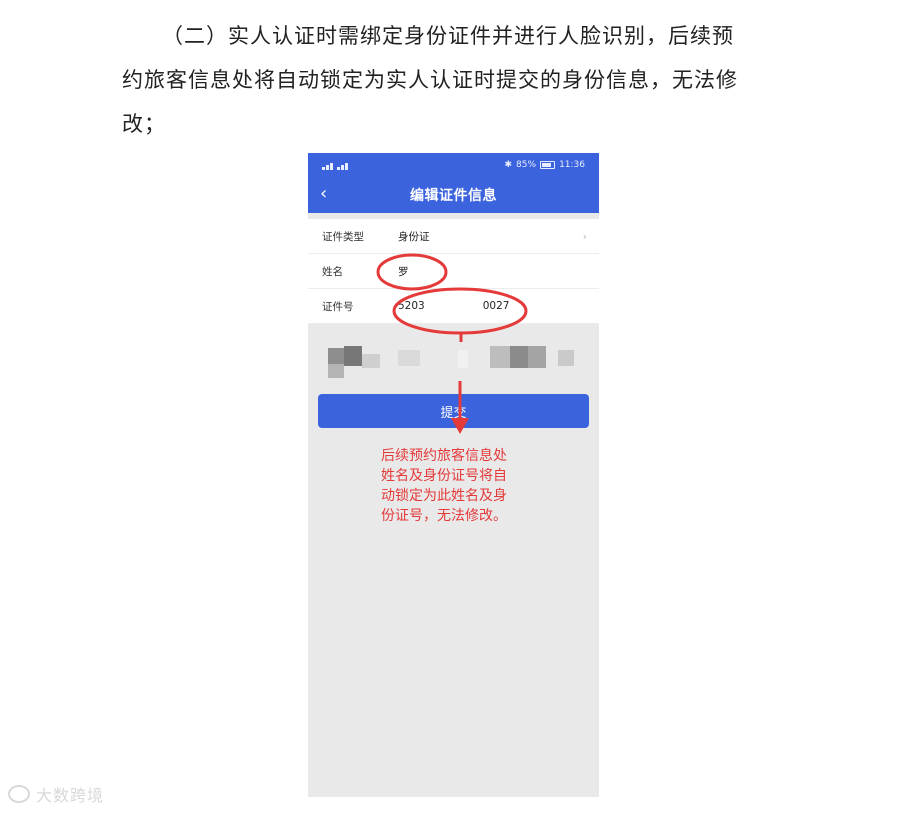  What do you see at coordinates (70, 795) in the screenshot?
I see `watermark-text: 大数跨境` at bounding box center [70, 795].